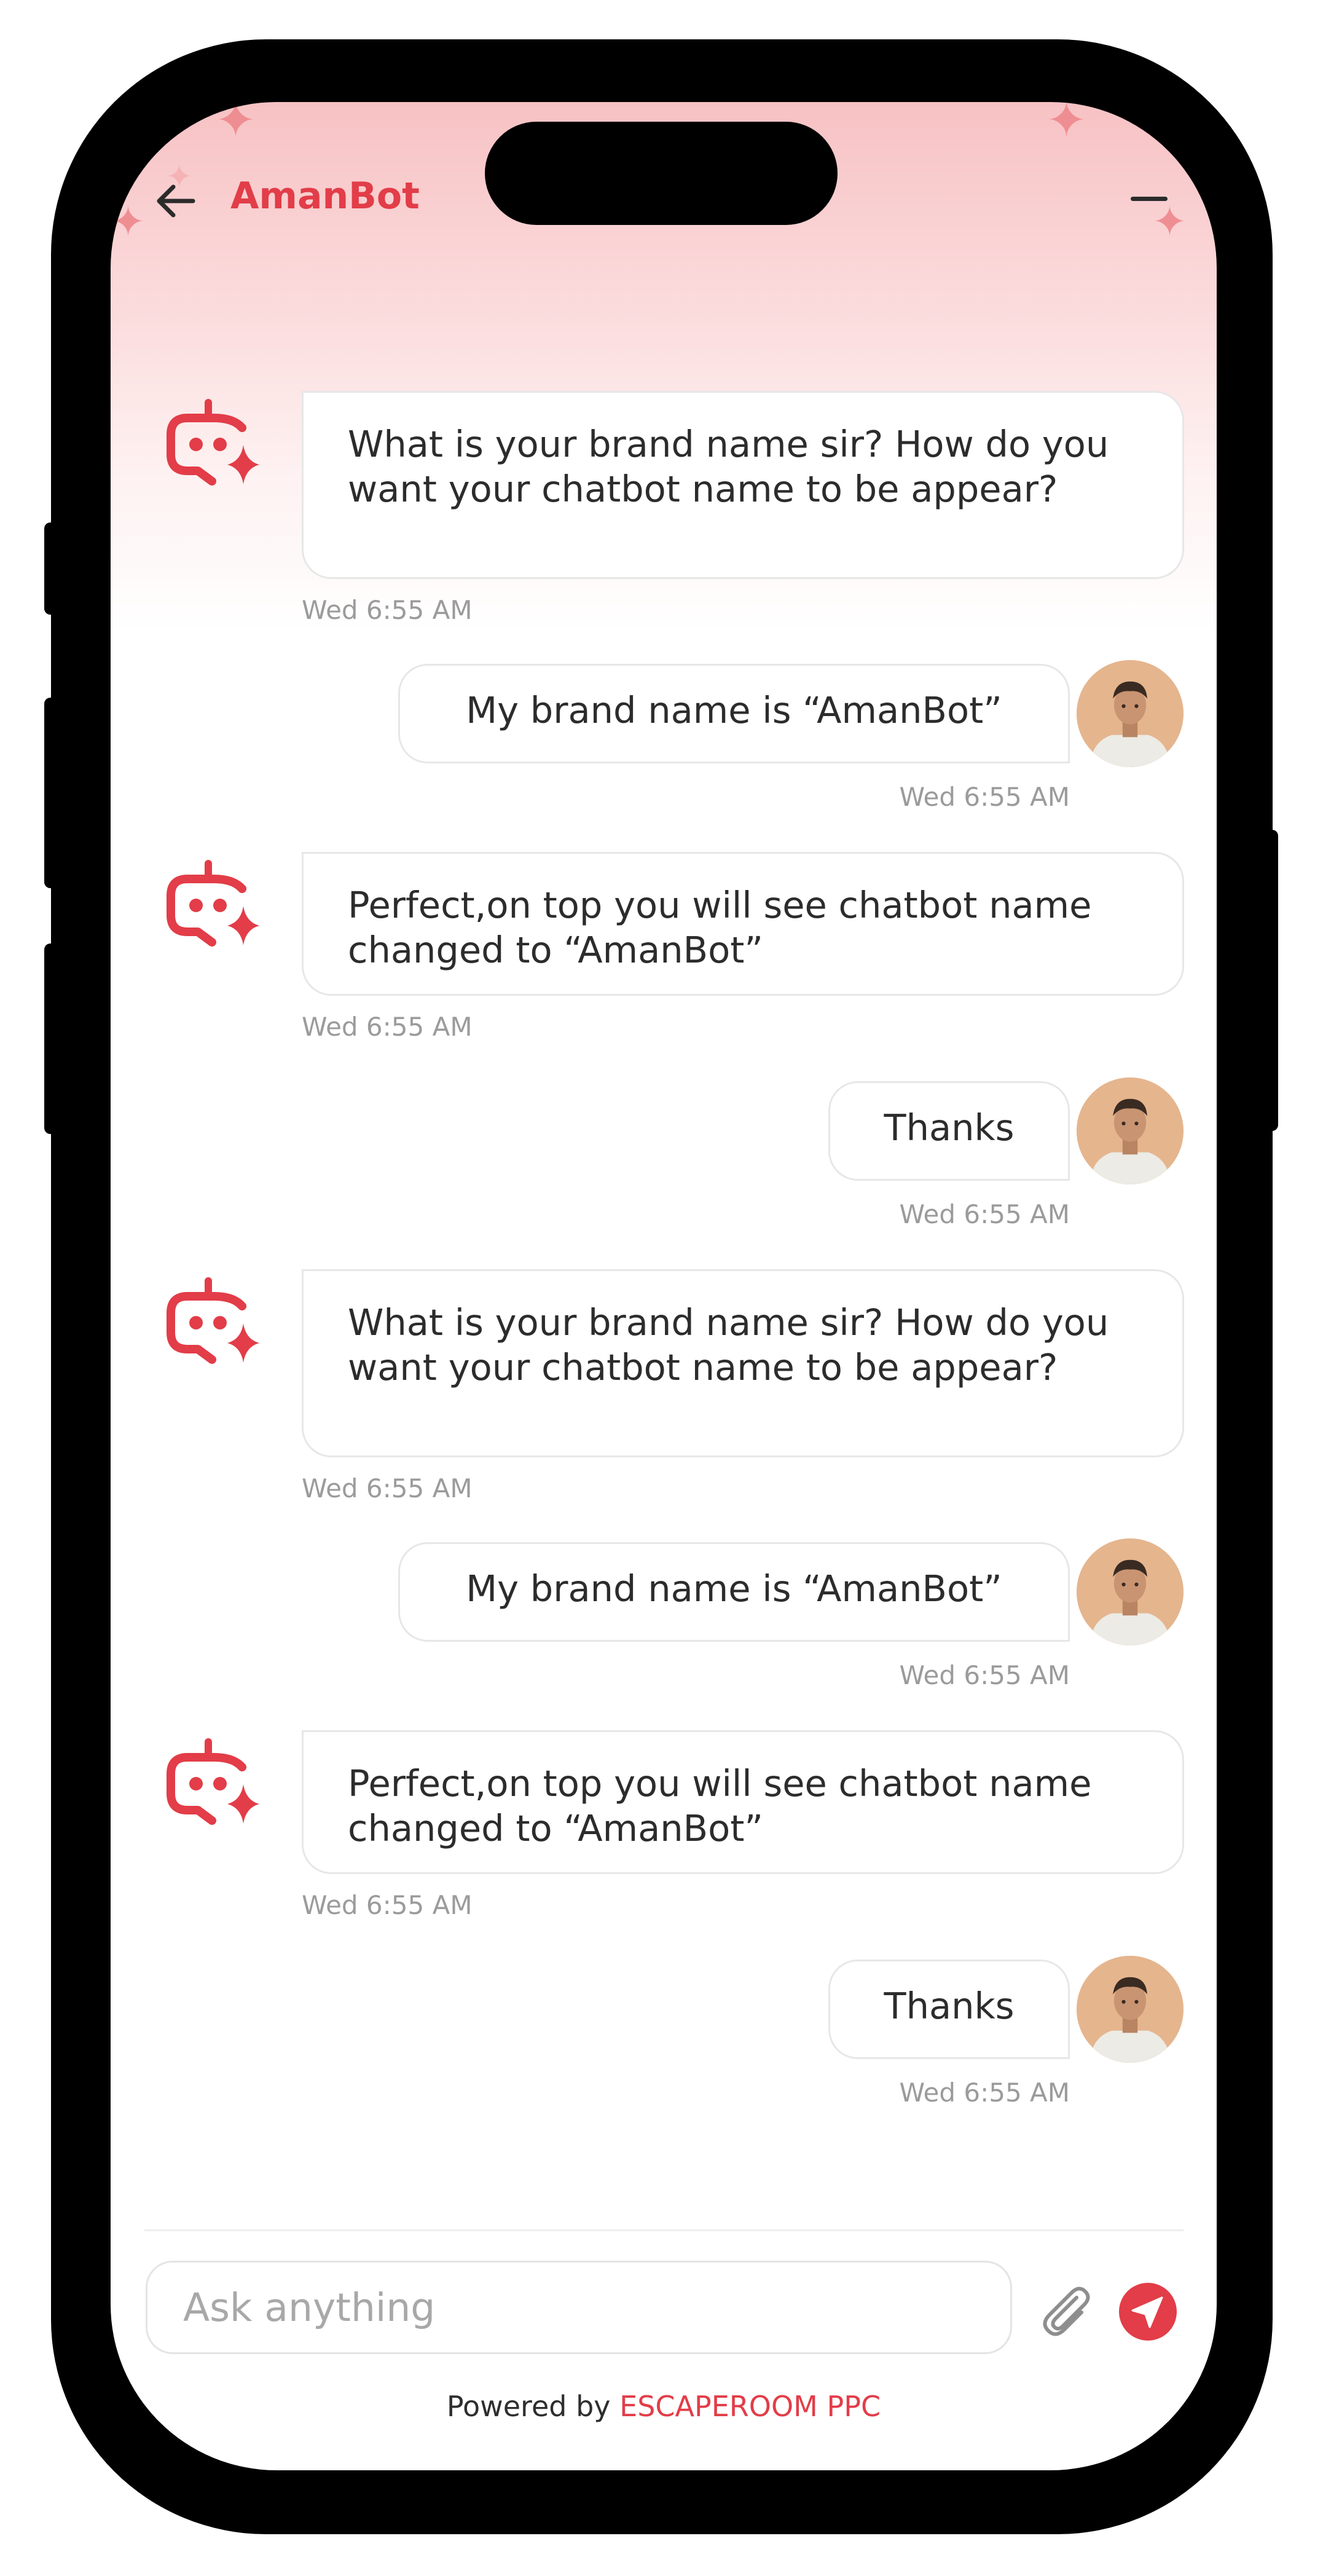 This screenshot has width=1323, height=2576. What do you see at coordinates (579, 2308) in the screenshot?
I see `message-input` at bounding box center [579, 2308].